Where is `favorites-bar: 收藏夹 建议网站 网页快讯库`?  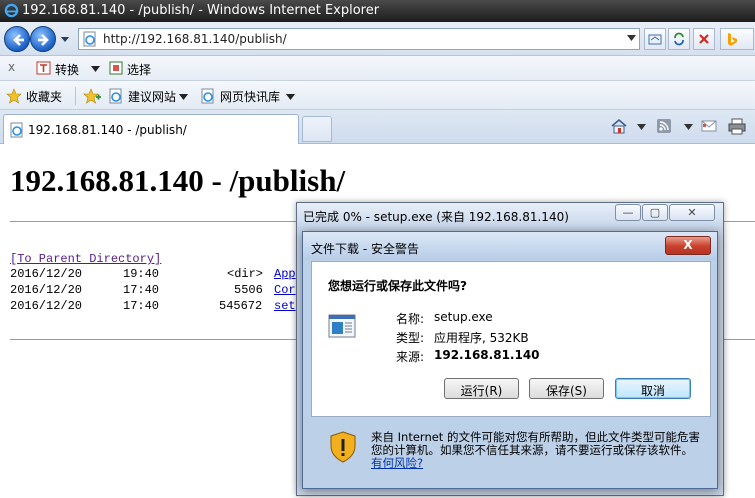
favorites-bar: 收藏夹 建议网站 网页快讯库 is located at coordinates (377, 95).